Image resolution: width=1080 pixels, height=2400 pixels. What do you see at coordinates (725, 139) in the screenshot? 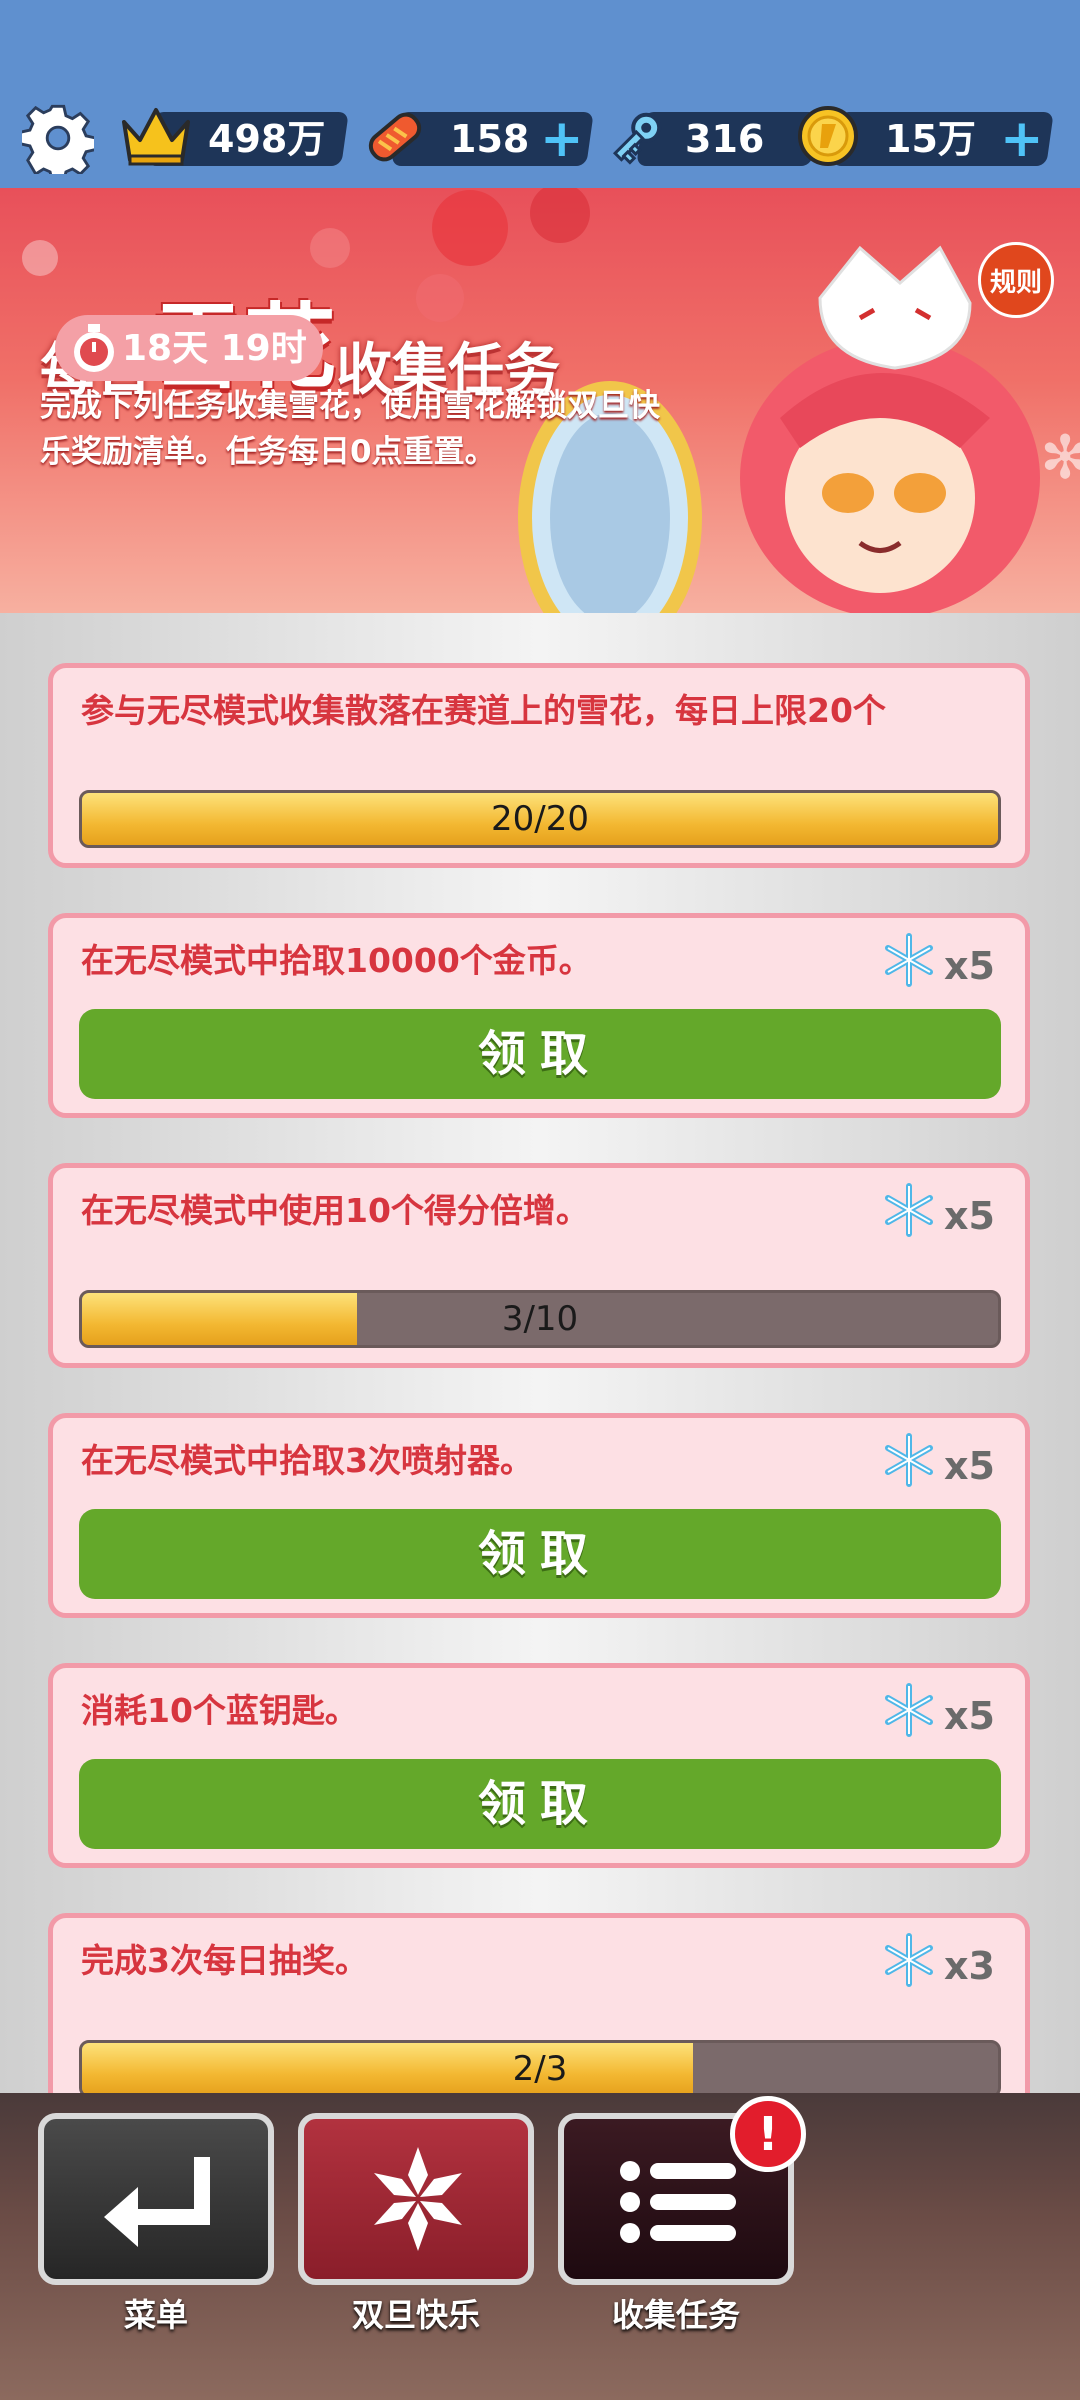
I see `key-value: 316` at bounding box center [725, 139].